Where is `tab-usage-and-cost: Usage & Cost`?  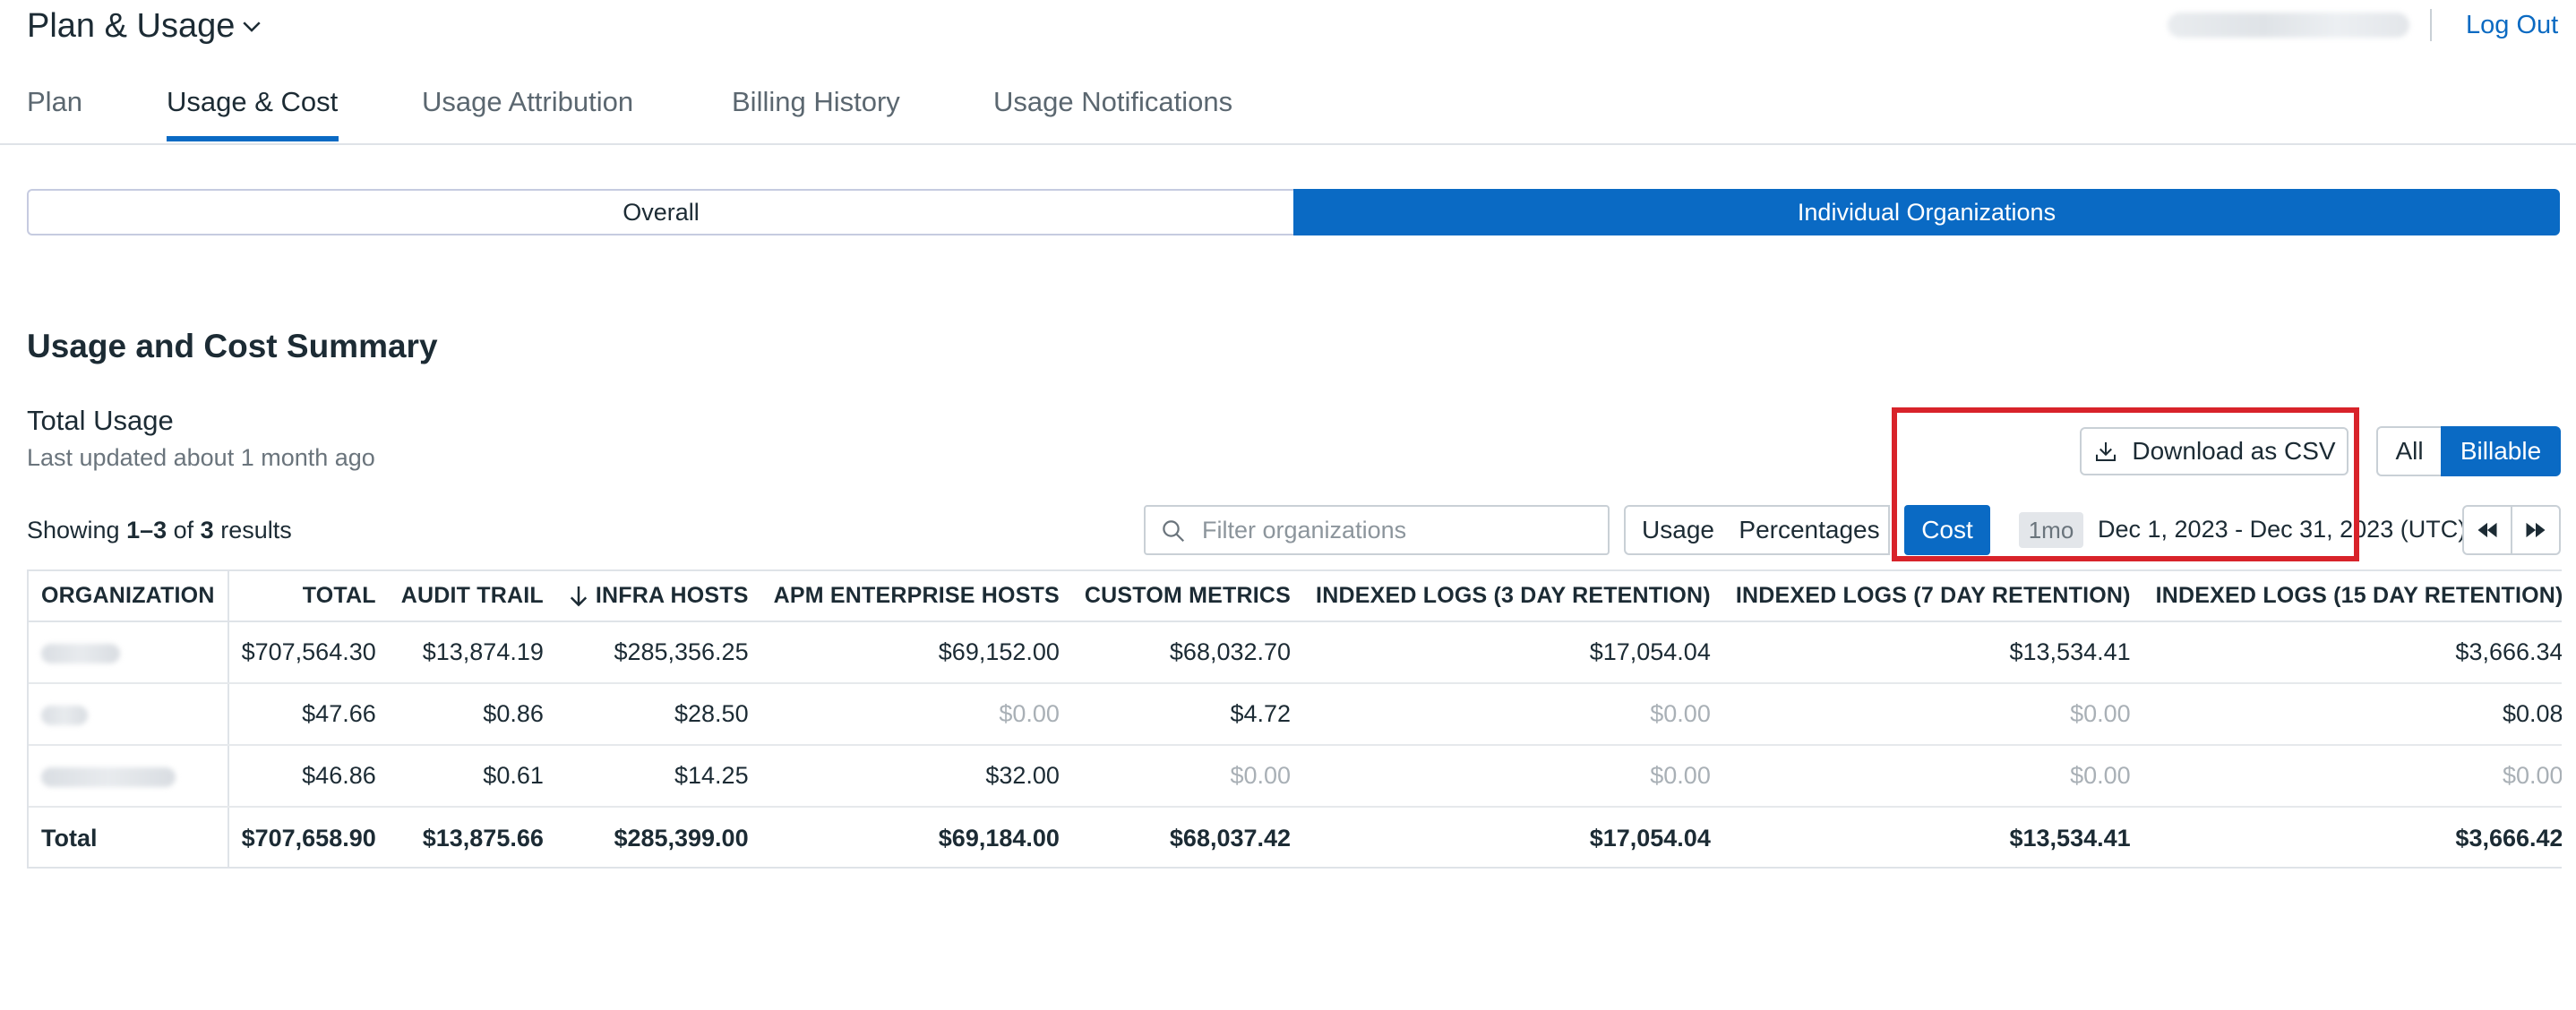 tab-usage-and-cost: Usage & Cost is located at coordinates (252, 102).